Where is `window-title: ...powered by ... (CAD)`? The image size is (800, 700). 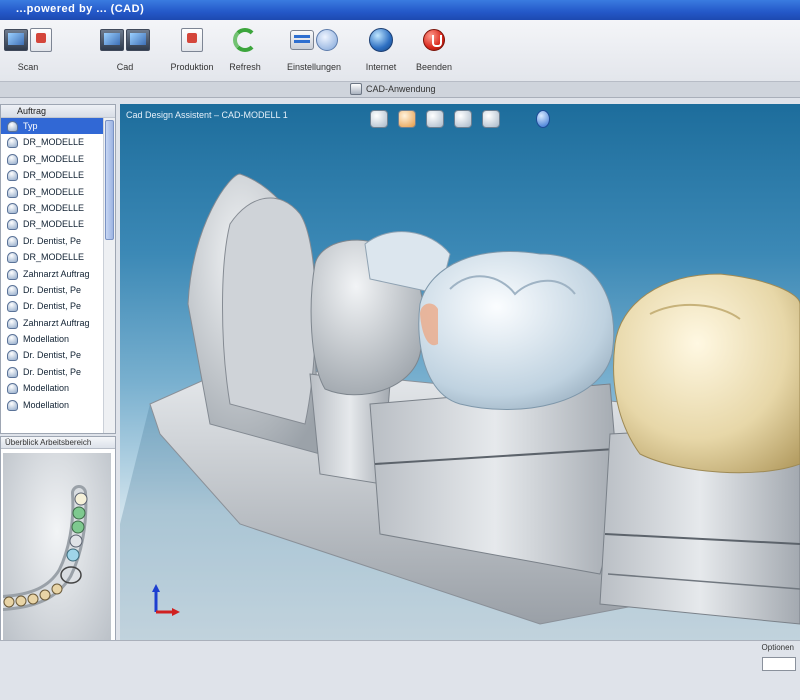
window-title: ...powered by ... (CAD) is located at coordinates (80, 9).